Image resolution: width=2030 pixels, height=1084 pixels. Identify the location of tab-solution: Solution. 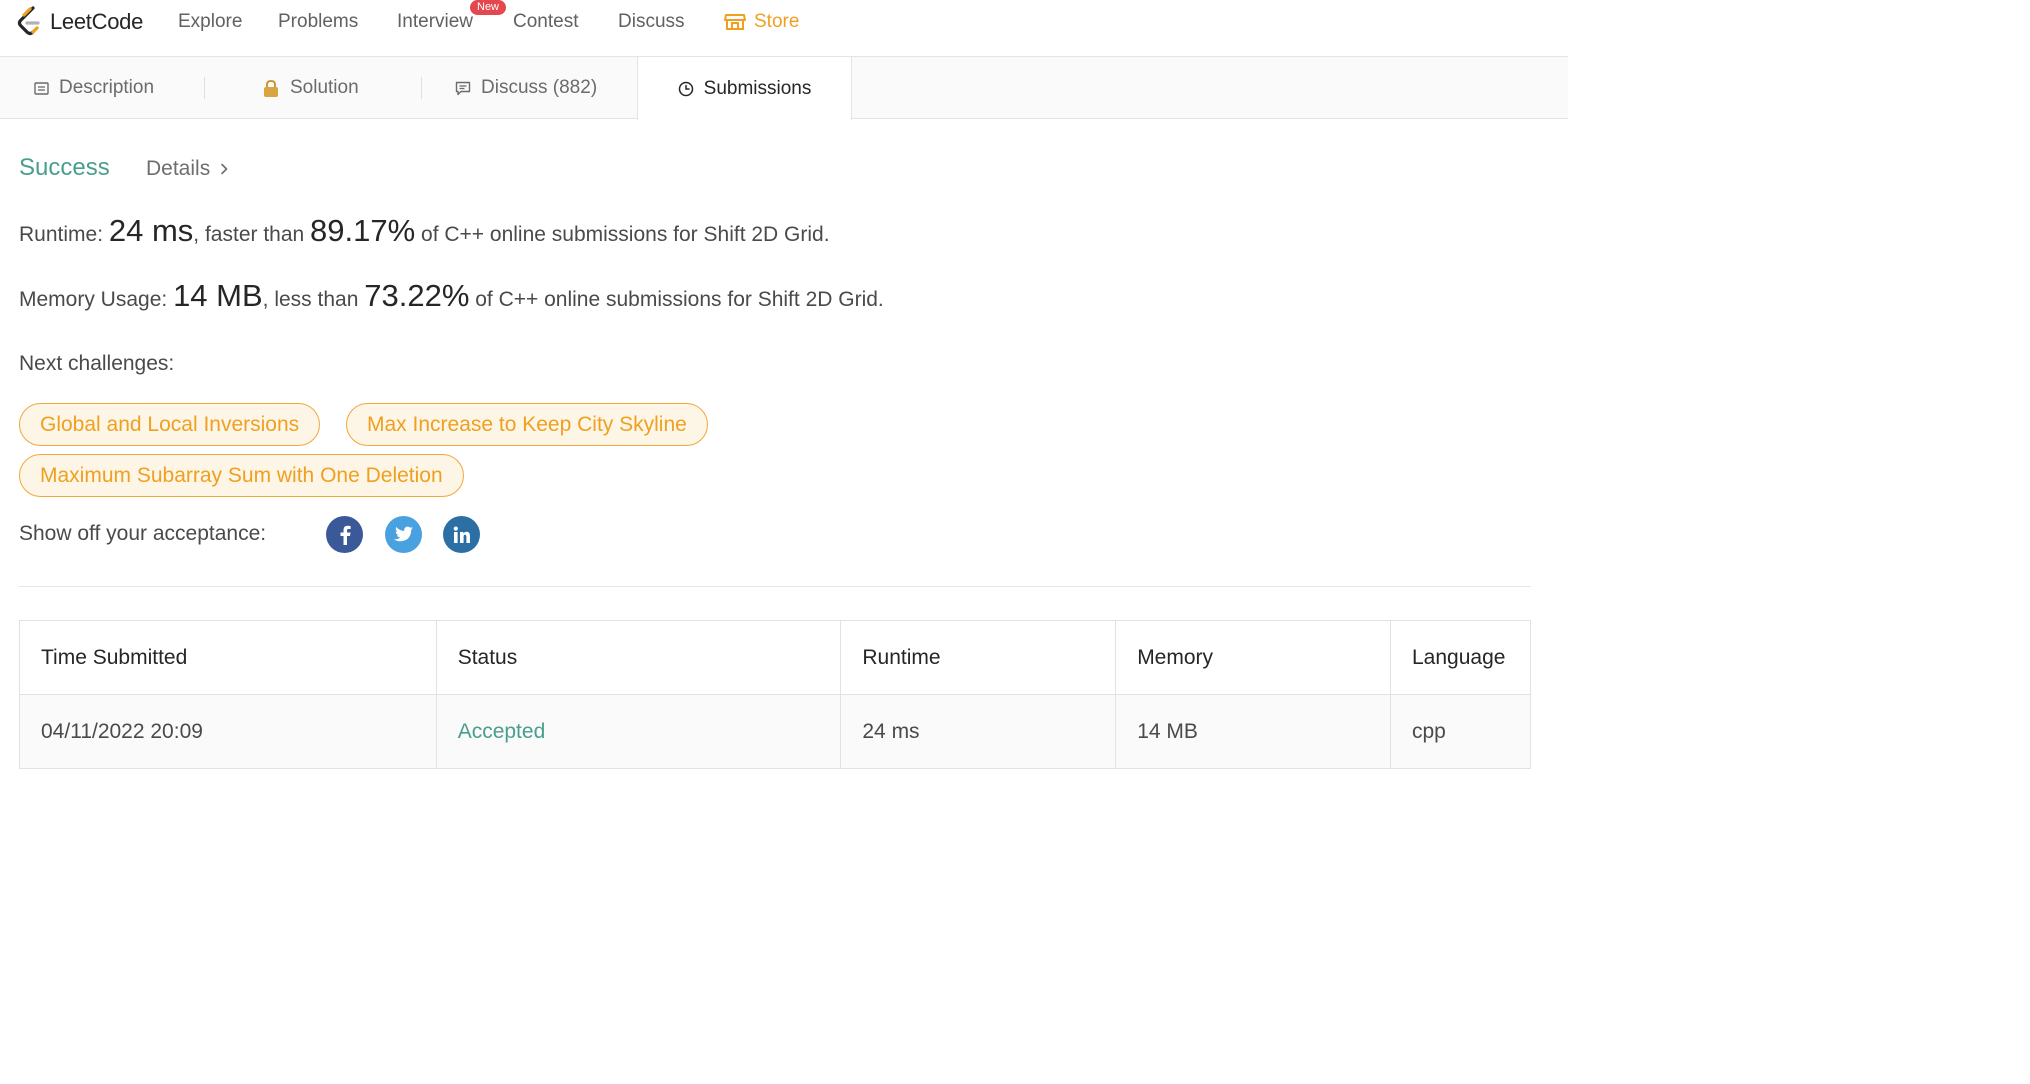
(310, 88).